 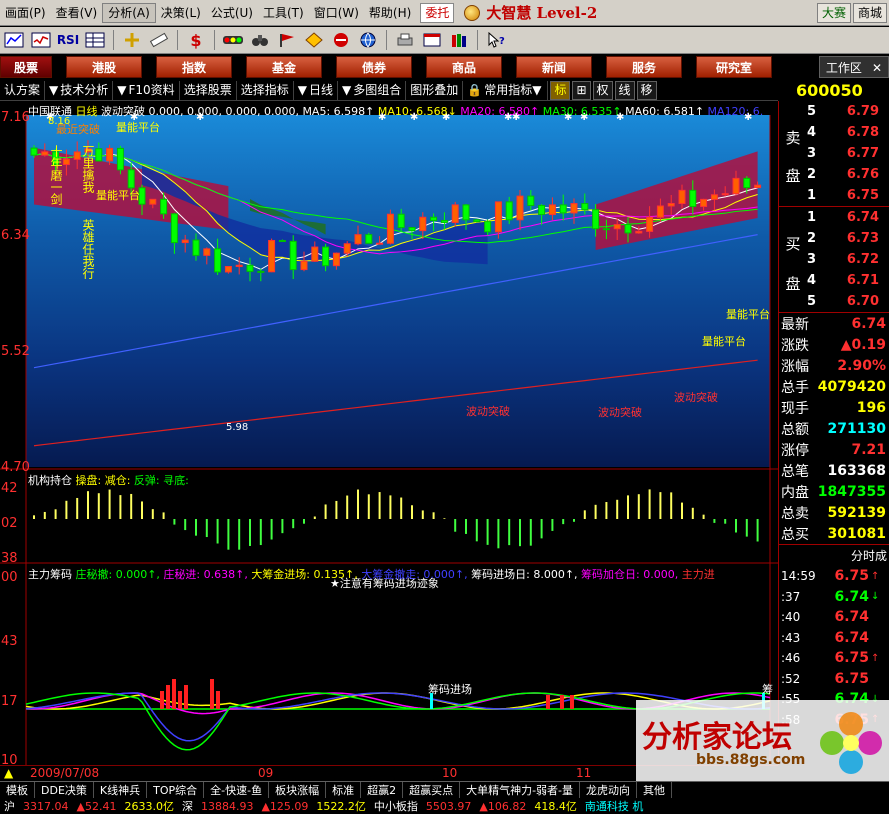 What do you see at coordinates (844, 132) in the screenshot?
I see `sell-level-row: 4 6.78` at bounding box center [844, 132].